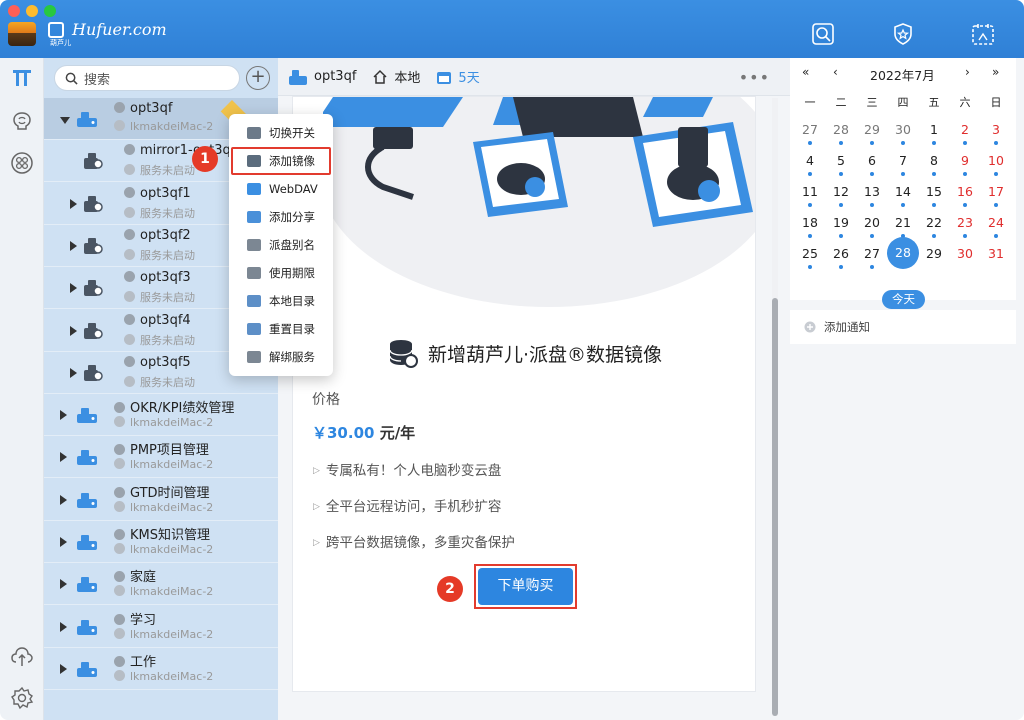 This screenshot has height=720, width=1024. I want to click on context-menu-item: 使用期限, so click(281, 273).